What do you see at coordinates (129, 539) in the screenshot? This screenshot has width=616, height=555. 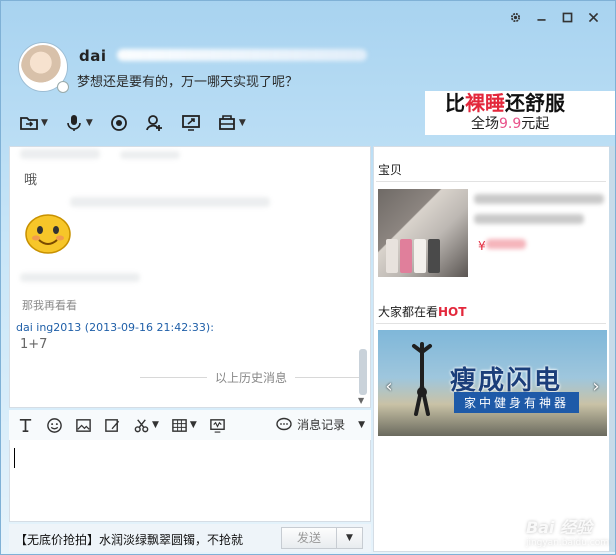 I see `promo-link: 【无底价抢拍】水润淡绿飘翠圆镯，不抢就` at bounding box center [129, 539].